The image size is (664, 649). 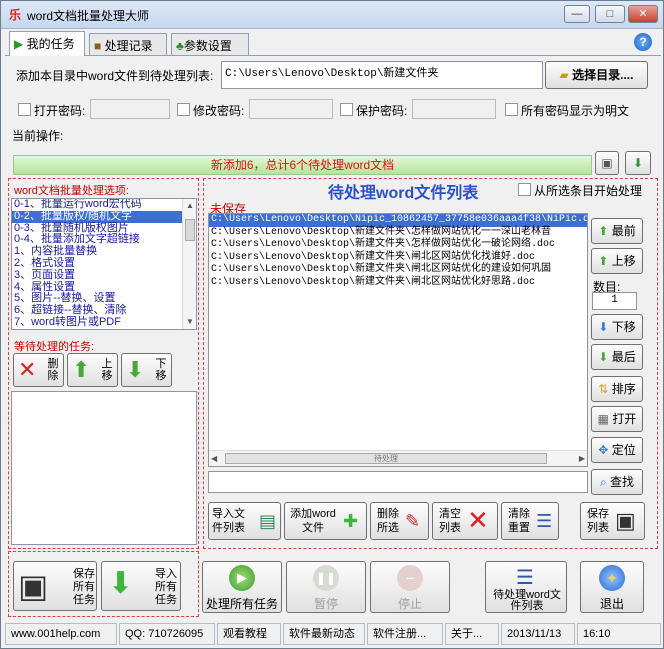 What do you see at coordinates (623, 450) in the screenshot?
I see `locate-label: 定位` at bounding box center [623, 450].